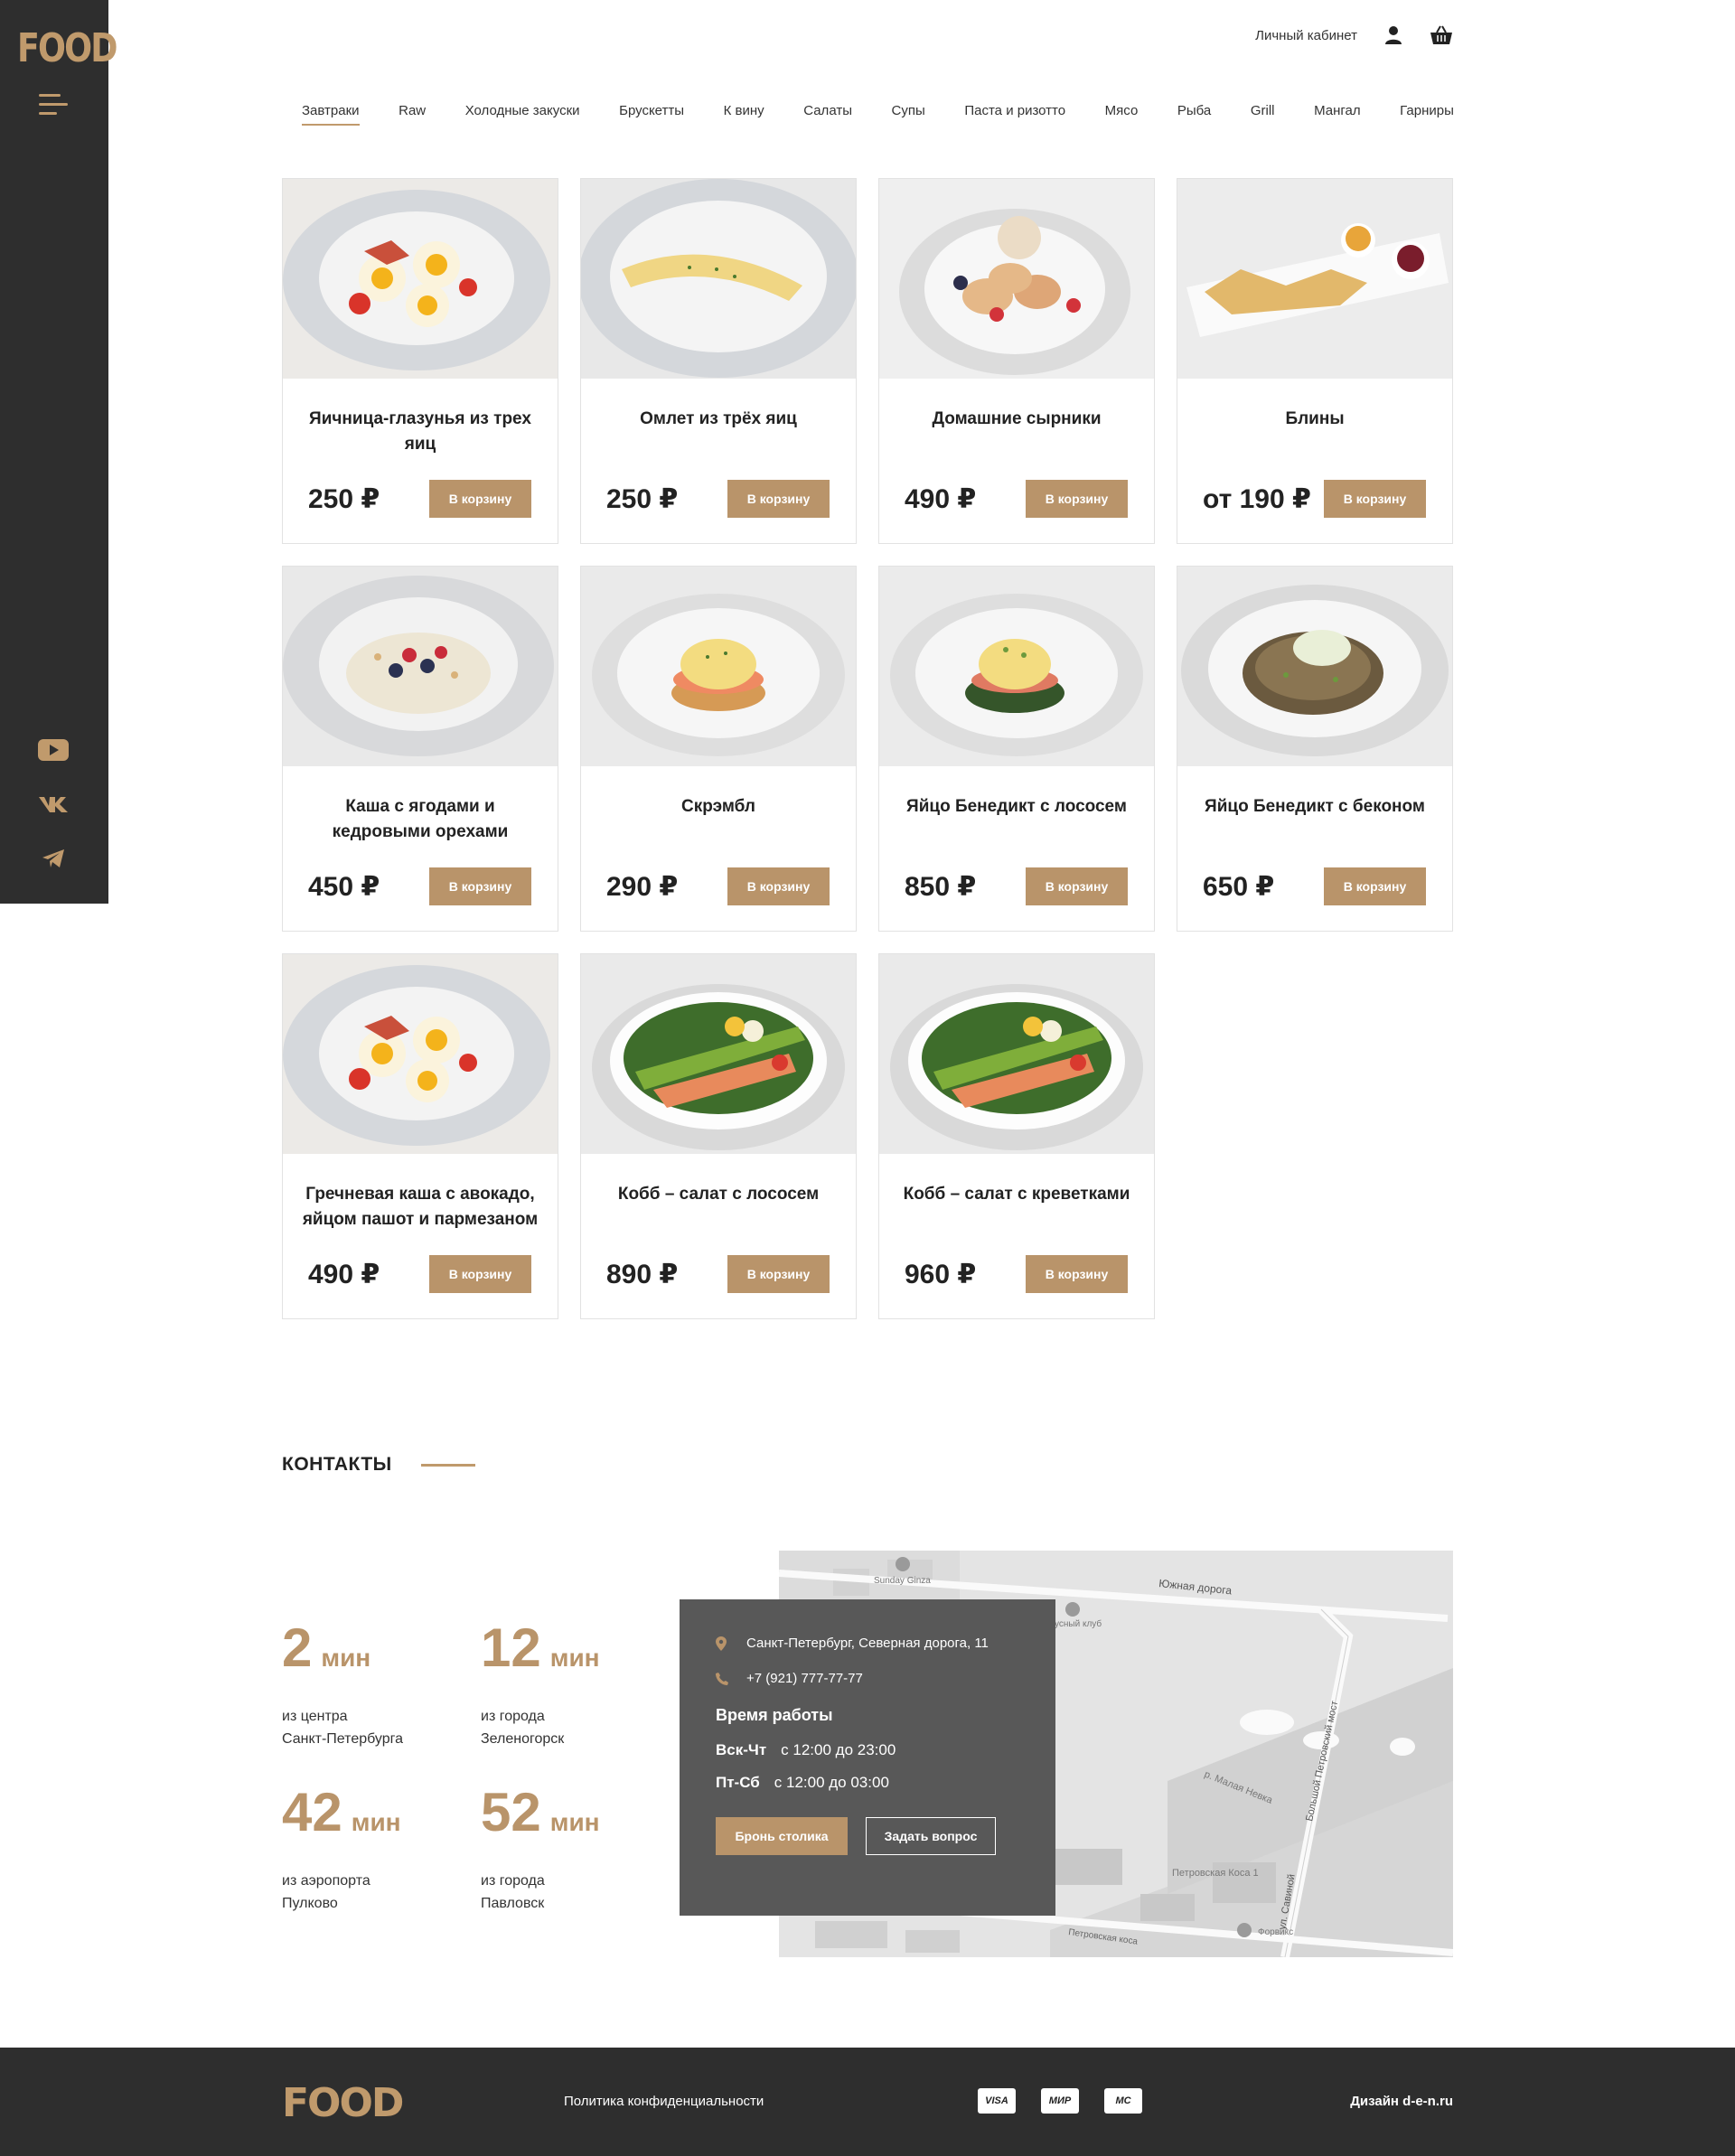  Describe the element at coordinates (337, 1465) in the screenshot. I see `contacts-heading: КОНТАКТЫ` at that location.